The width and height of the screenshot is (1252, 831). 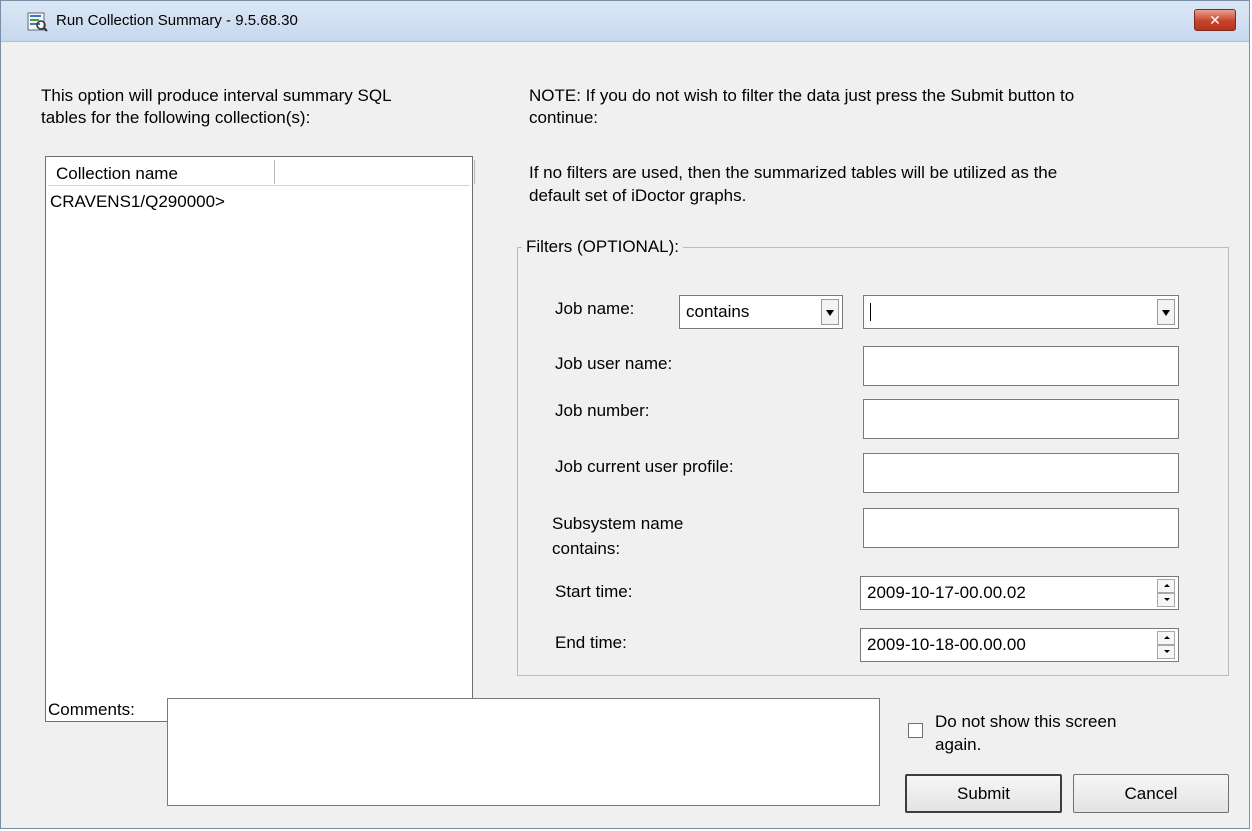 What do you see at coordinates (946, 644) in the screenshot?
I see `end-time-value: 2009-10-18-00.00.00` at bounding box center [946, 644].